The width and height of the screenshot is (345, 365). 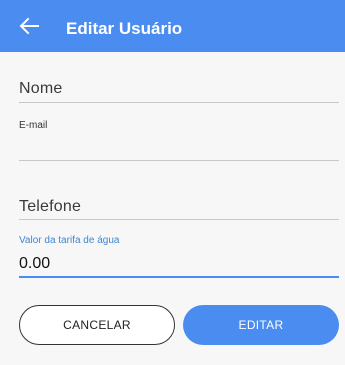 I want to click on arrow-left-icon, so click(x=29, y=26).